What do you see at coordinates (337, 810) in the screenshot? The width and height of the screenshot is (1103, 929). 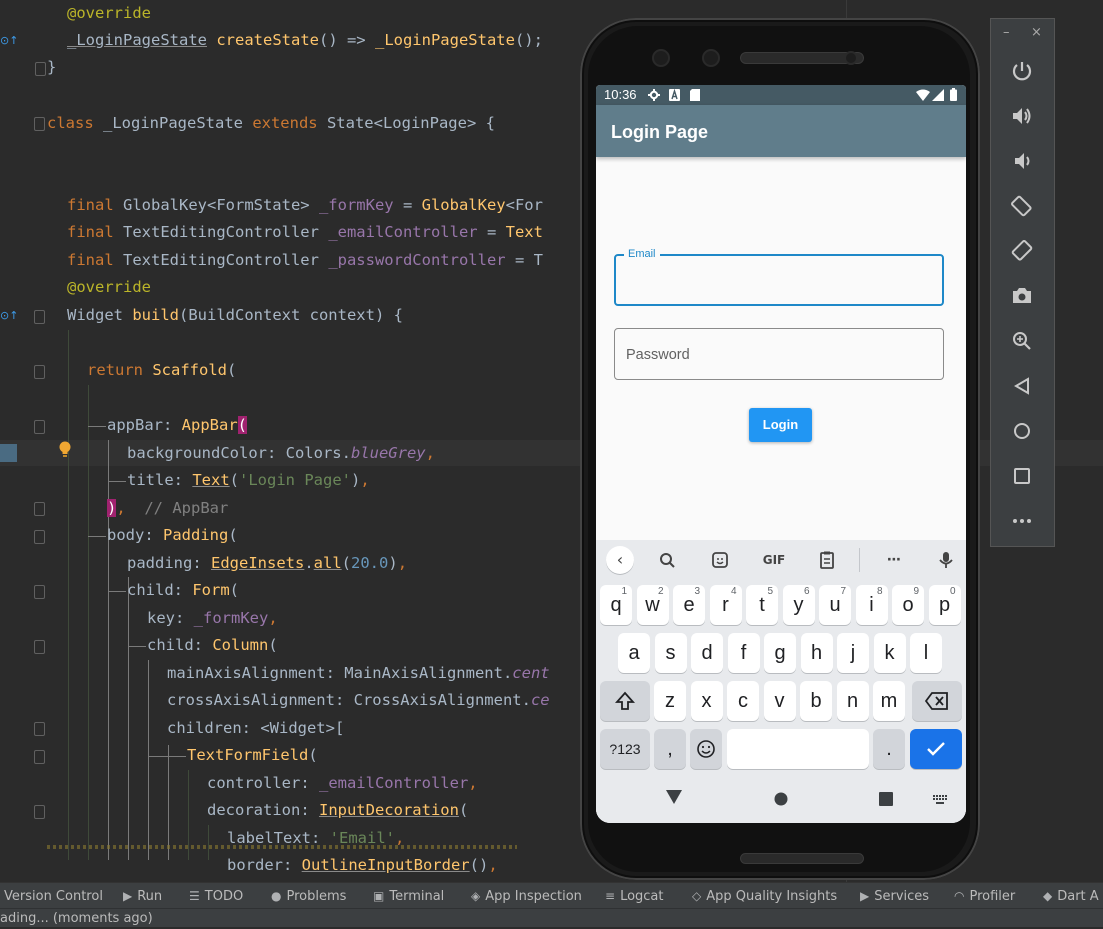 I see `code-line: decoration: InputDecoration(` at bounding box center [337, 810].